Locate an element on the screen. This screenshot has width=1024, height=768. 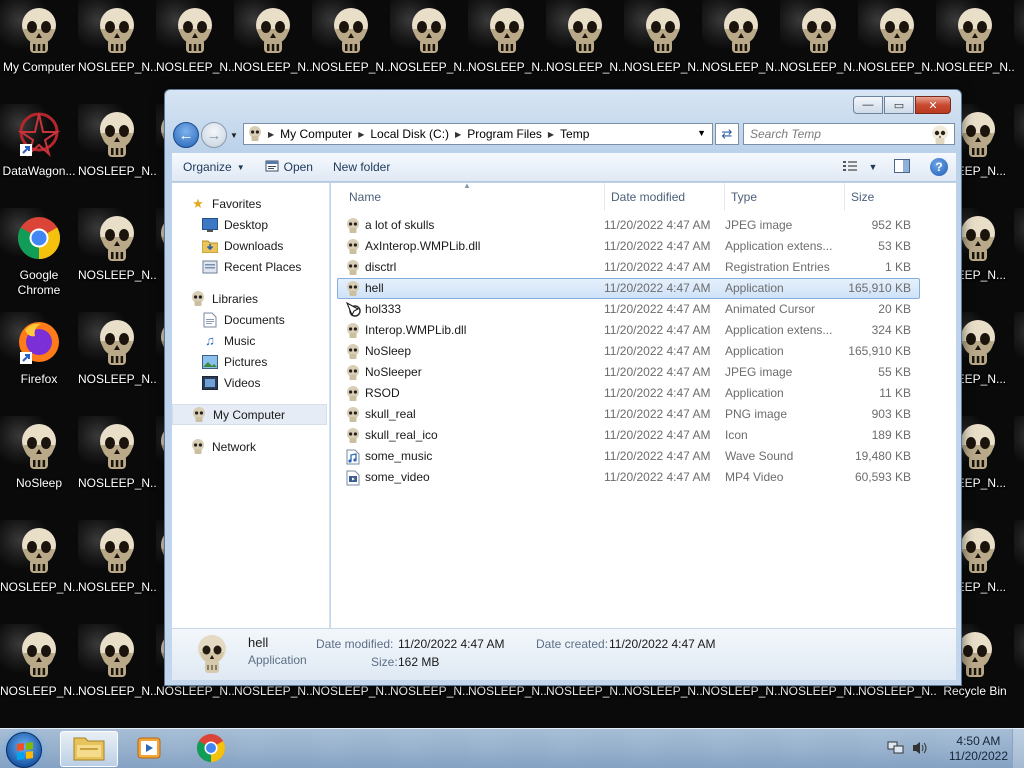
forward-button: → is located at coordinates (214, 135).